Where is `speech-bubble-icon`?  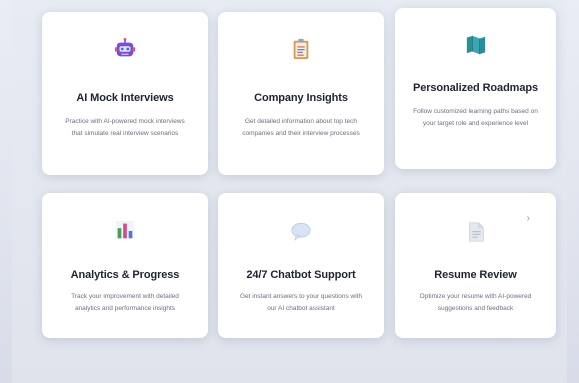
speech-bubble-icon is located at coordinates (301, 232).